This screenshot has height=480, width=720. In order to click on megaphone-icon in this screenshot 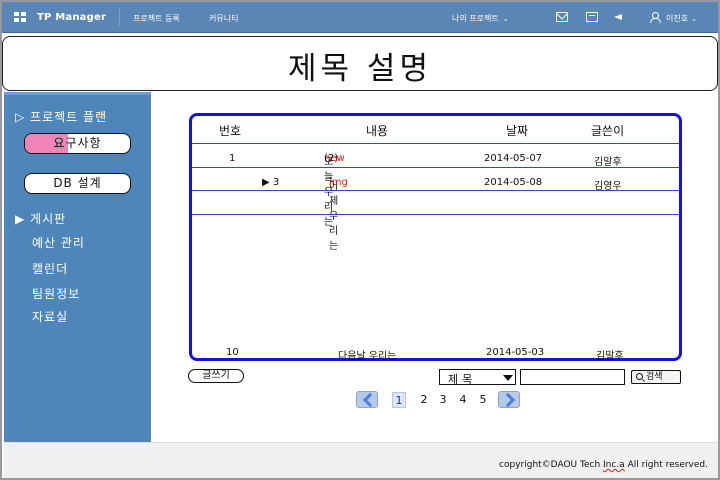, I will do `click(620, 17)`.